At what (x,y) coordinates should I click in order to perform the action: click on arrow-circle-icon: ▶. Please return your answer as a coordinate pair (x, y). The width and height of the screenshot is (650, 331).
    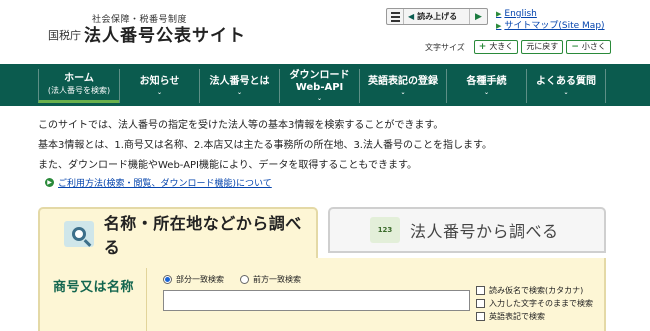
    Looking at the image, I should click on (49, 182).